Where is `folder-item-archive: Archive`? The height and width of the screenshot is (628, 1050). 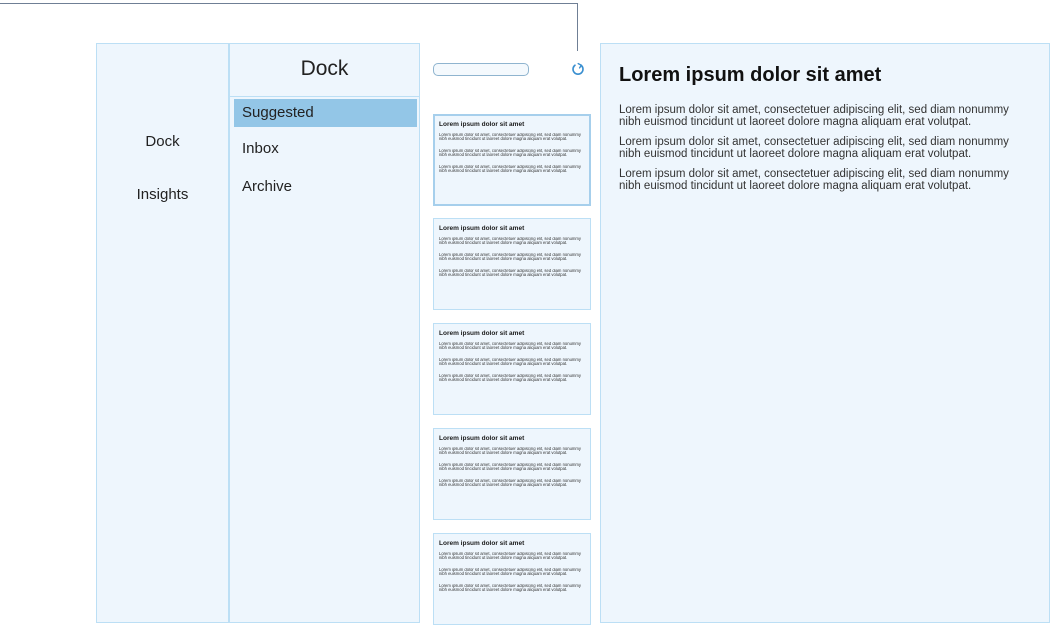
folder-item-archive: Archive is located at coordinates (325, 187).